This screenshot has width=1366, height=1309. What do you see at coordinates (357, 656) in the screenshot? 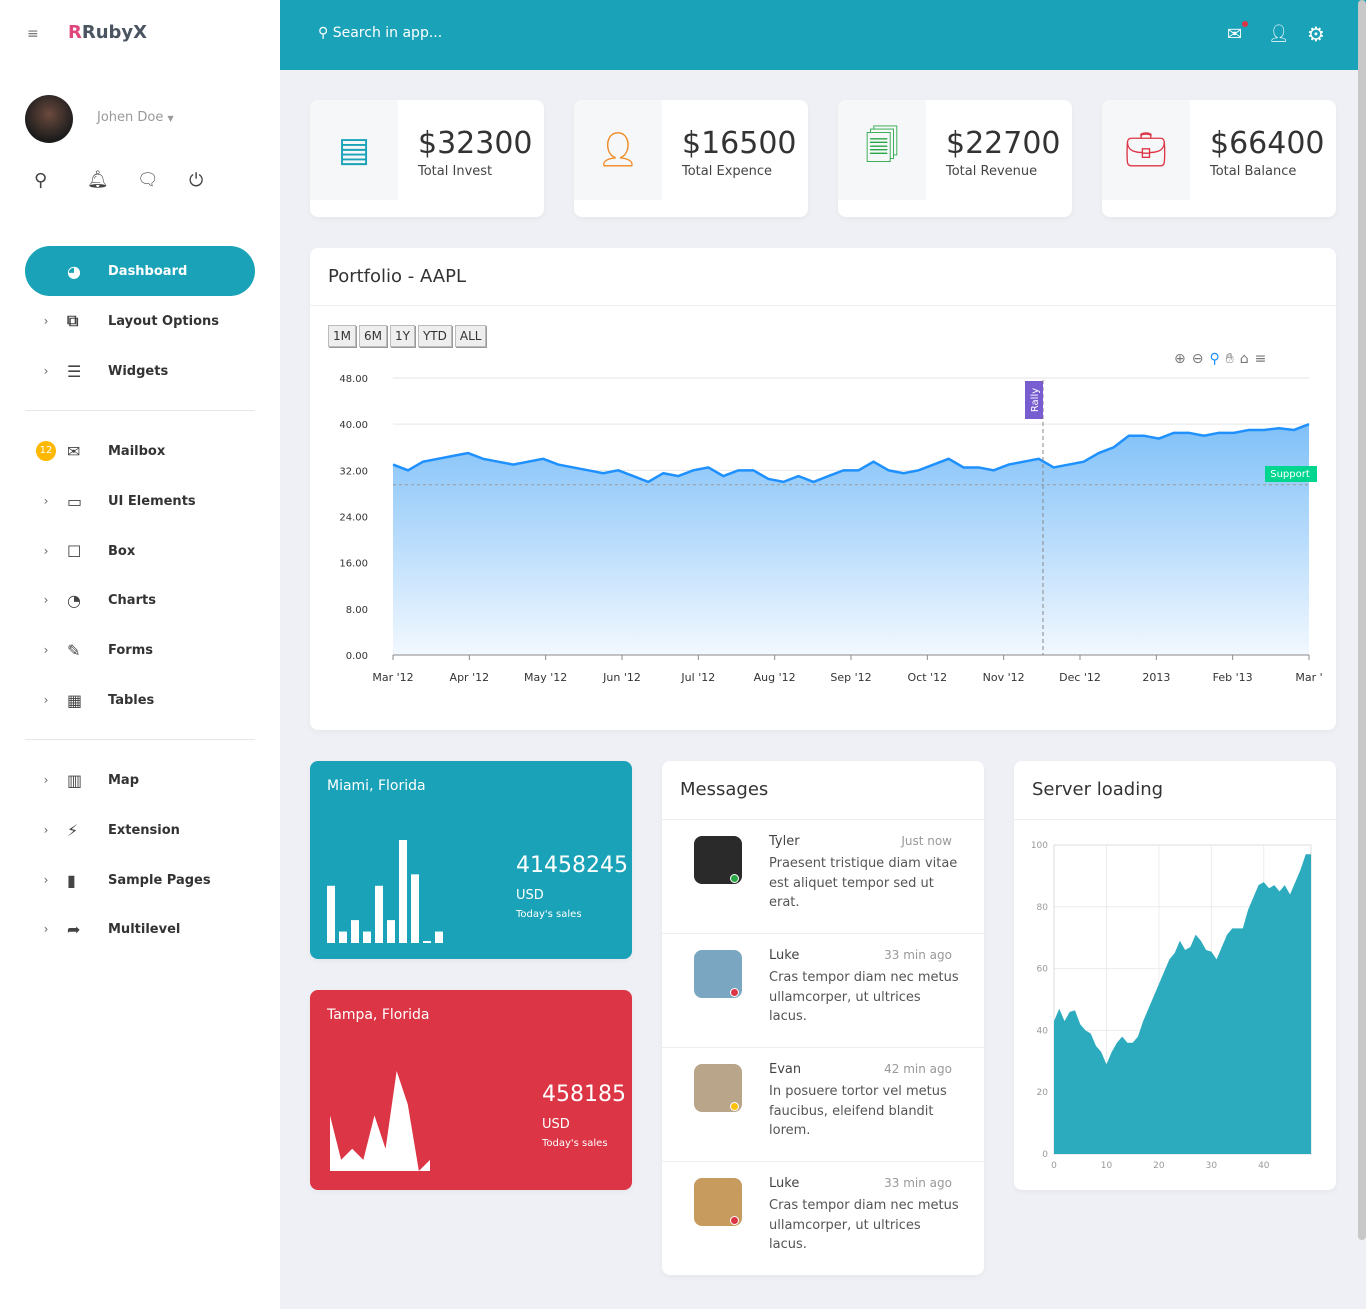
I see `y-tick-label: 0.00` at bounding box center [357, 656].